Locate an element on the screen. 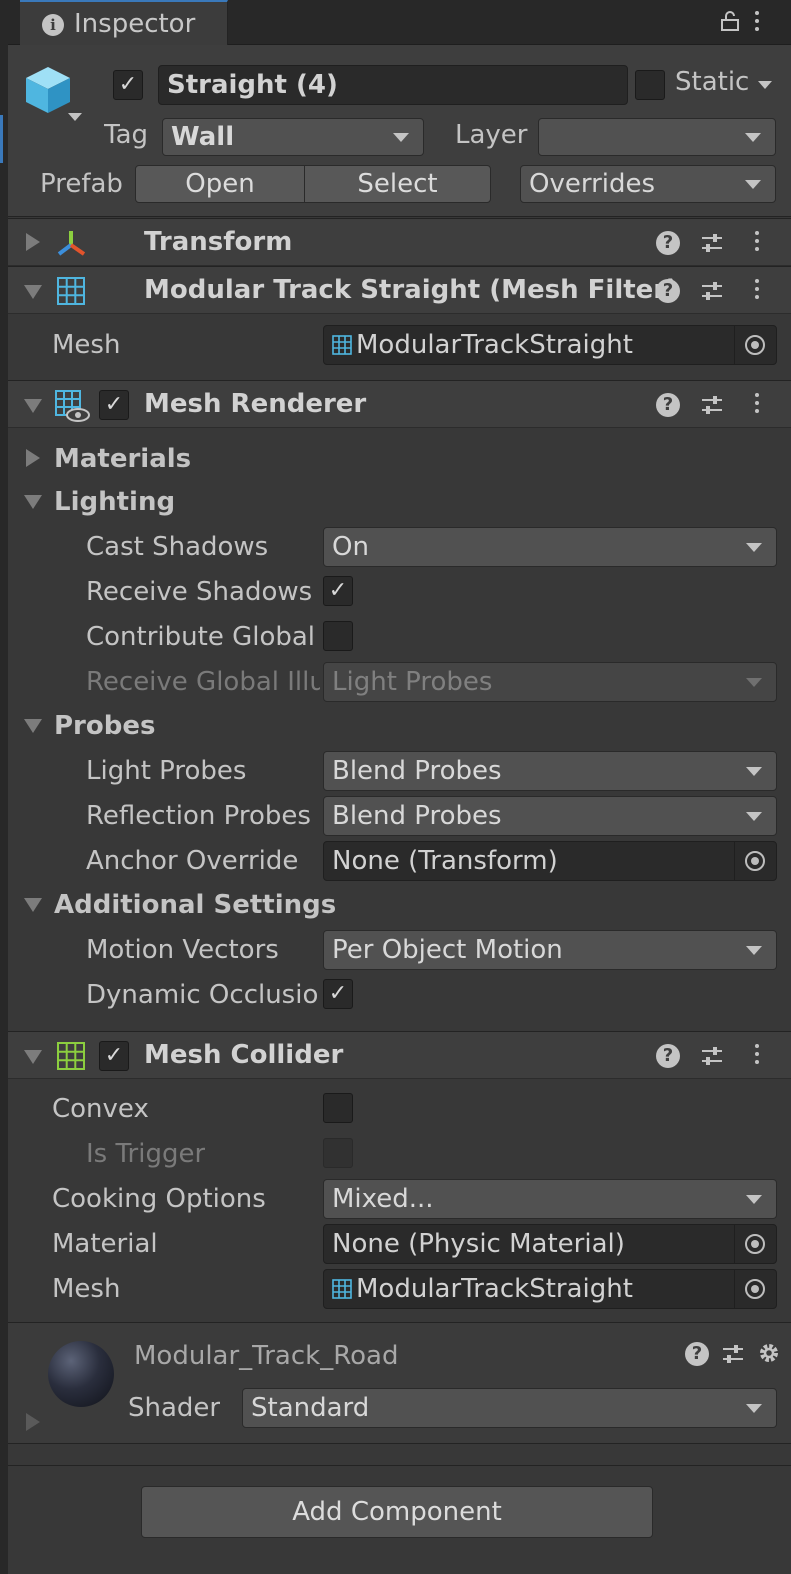  anchor-override-label: Anchor Override is located at coordinates (192, 861).